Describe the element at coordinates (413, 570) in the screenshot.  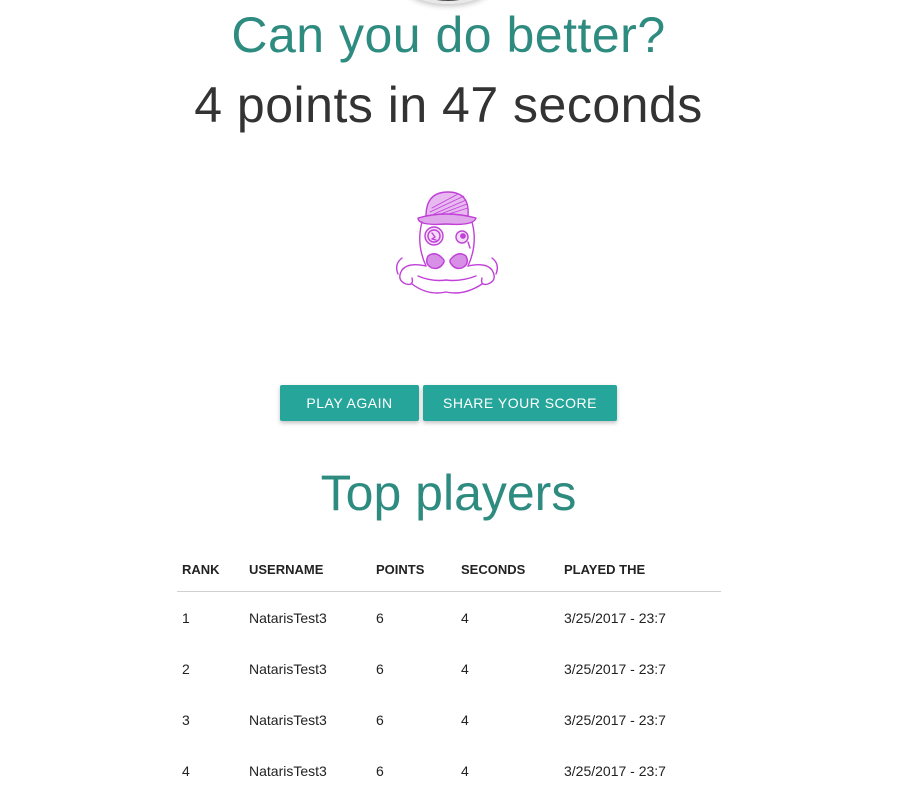
I see `column-header-points: POINTS` at that location.